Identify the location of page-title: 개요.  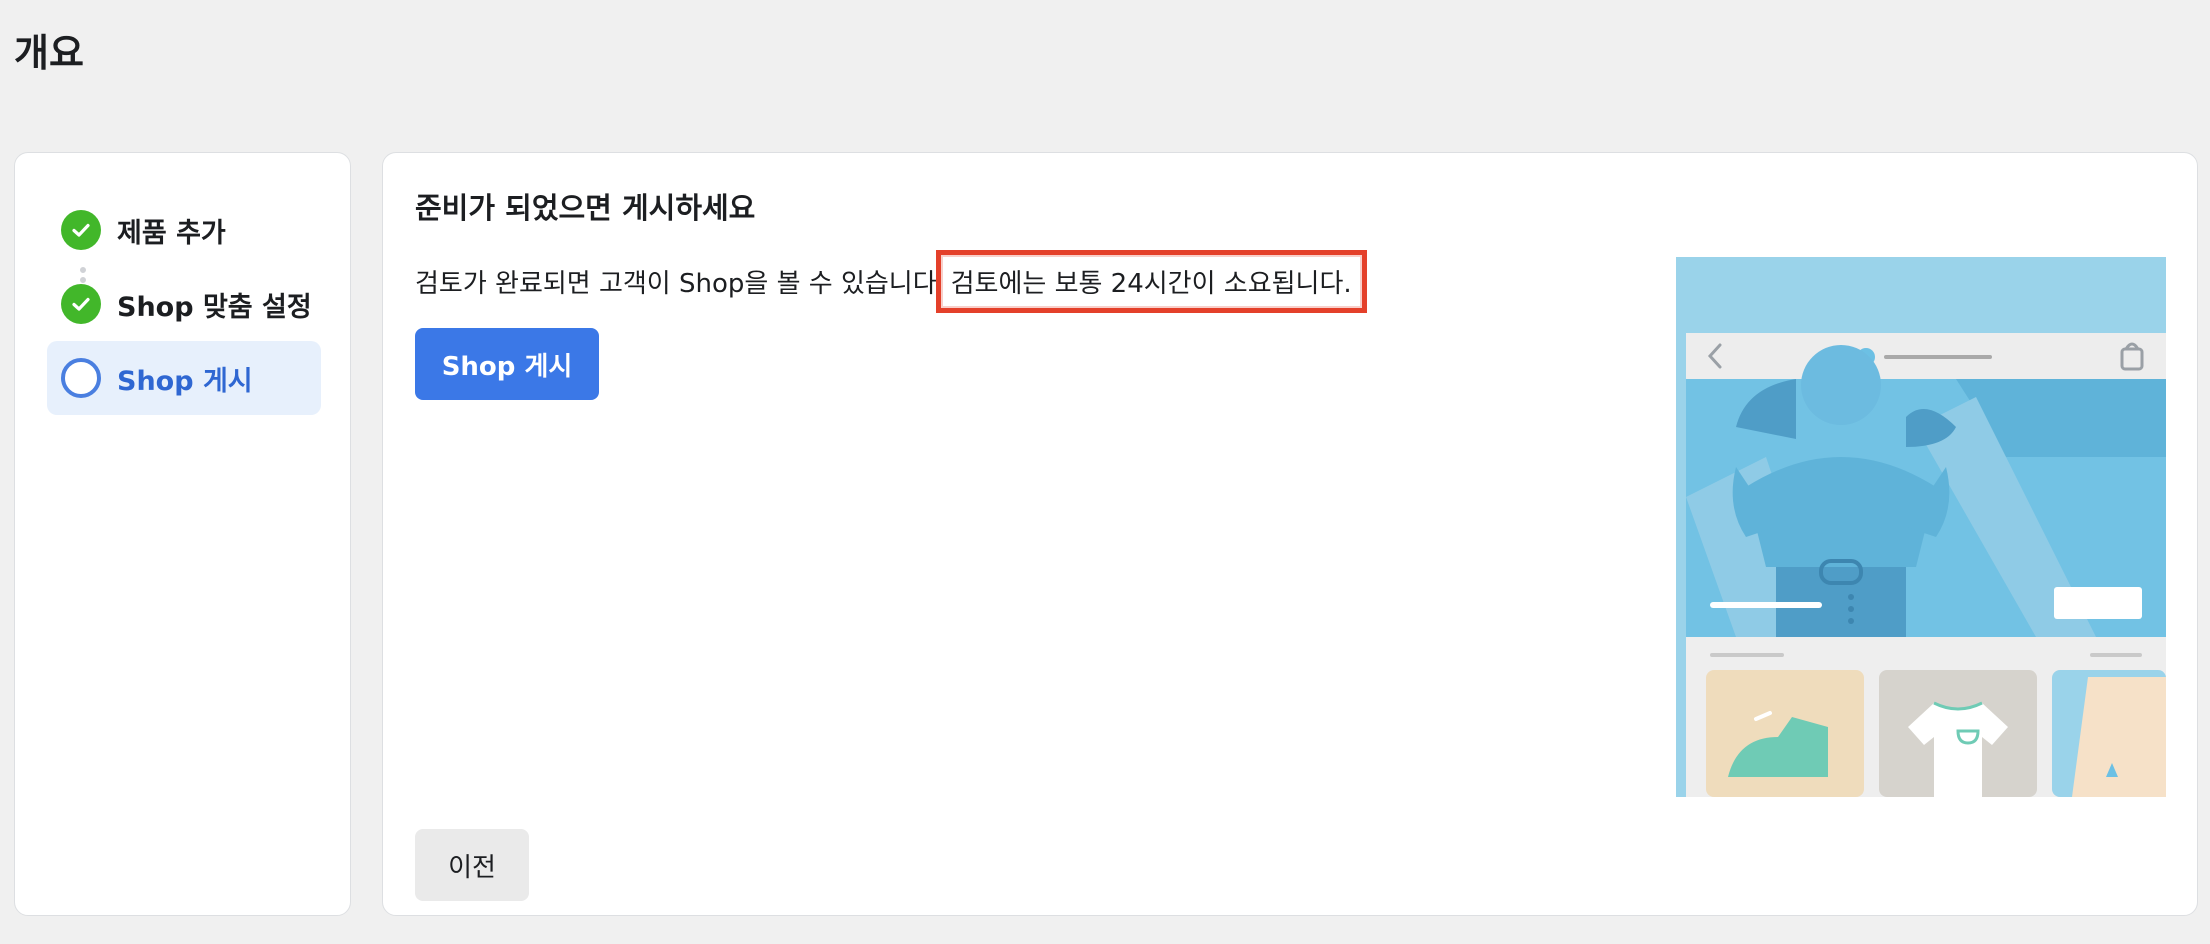
(49, 53).